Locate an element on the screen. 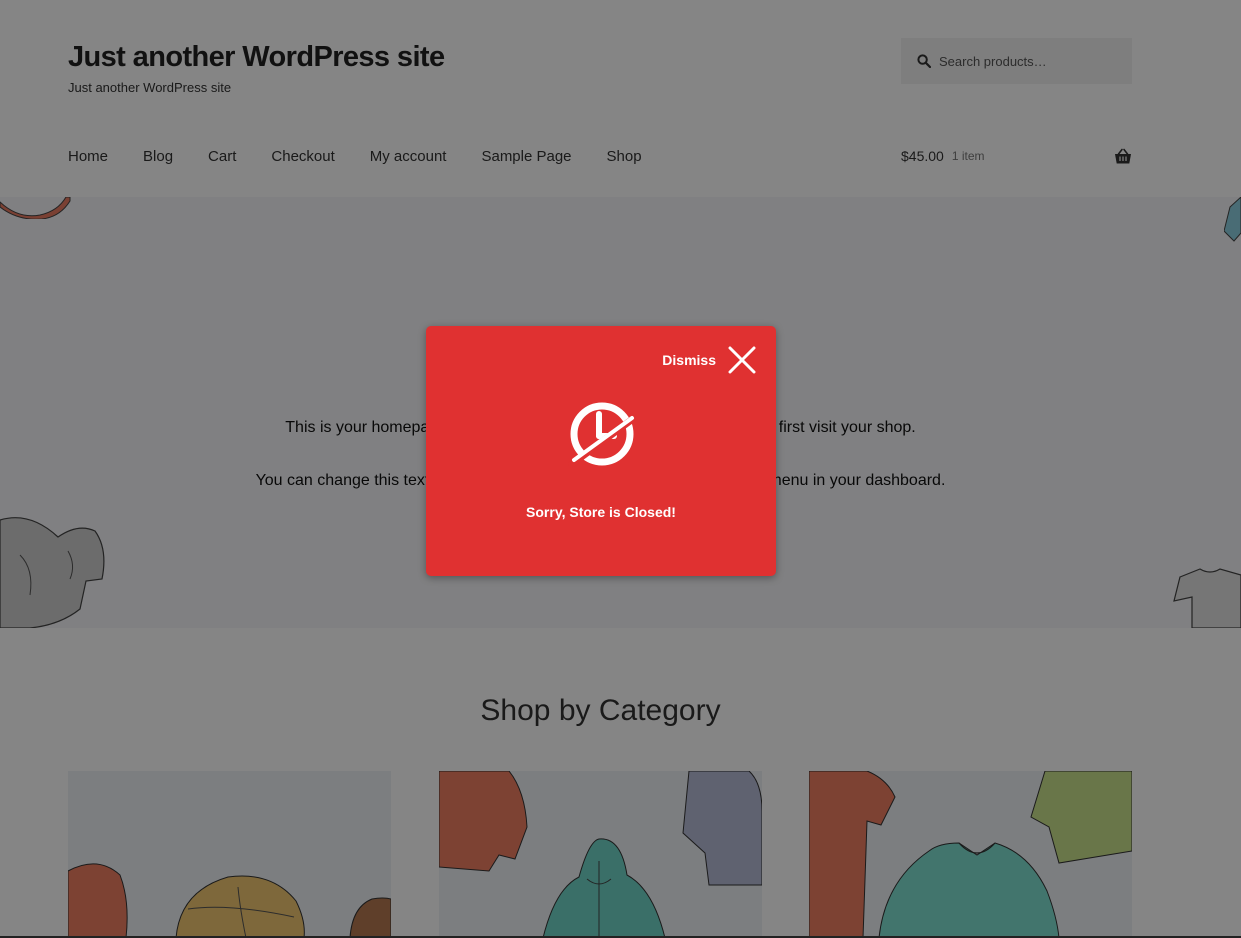 The height and width of the screenshot is (938, 1241). store-closed-clock-icon is located at coordinates (603, 435).